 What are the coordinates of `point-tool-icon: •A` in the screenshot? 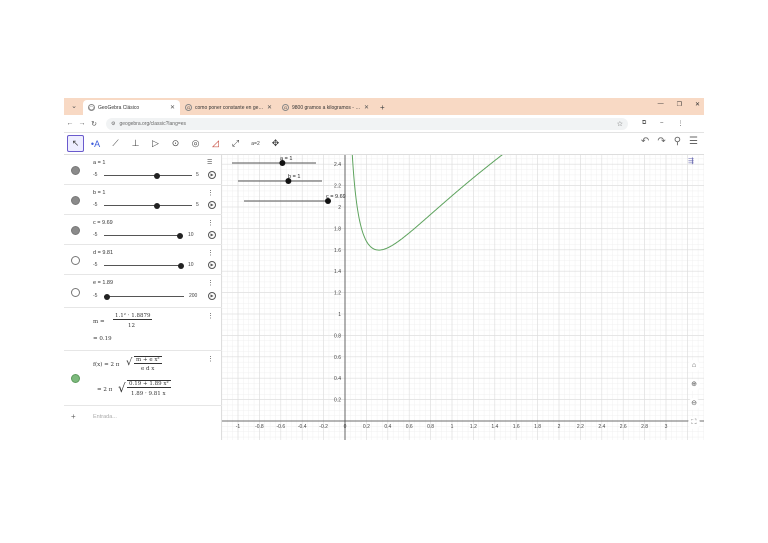 It's located at (95, 143).